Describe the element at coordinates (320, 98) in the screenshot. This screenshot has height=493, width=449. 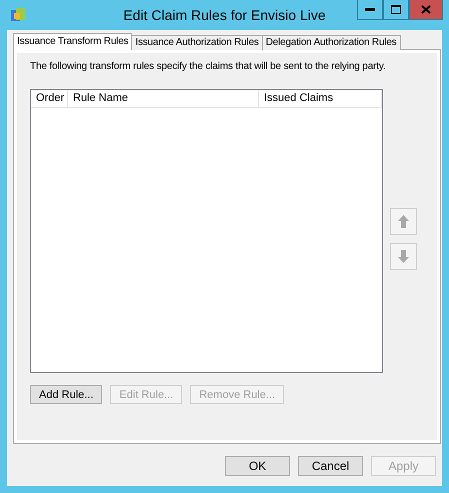
I see `column-header: Issued Claims` at that location.